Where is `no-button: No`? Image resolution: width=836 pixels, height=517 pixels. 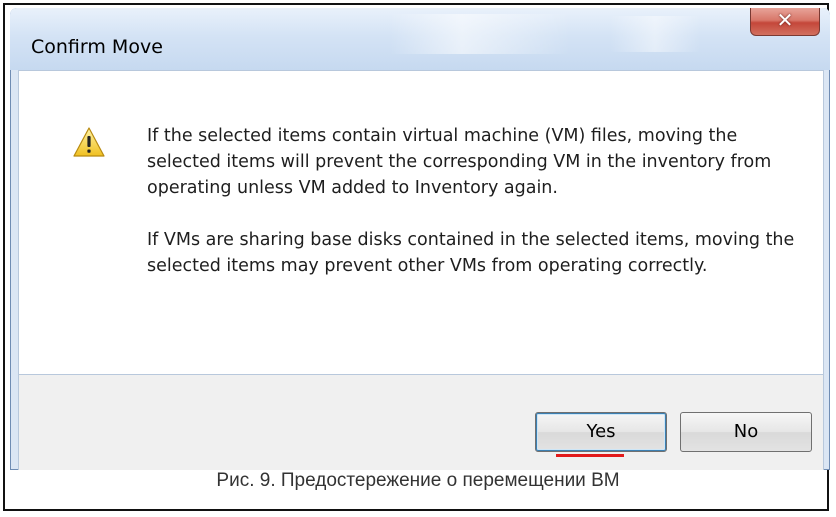
no-button: No is located at coordinates (746, 432).